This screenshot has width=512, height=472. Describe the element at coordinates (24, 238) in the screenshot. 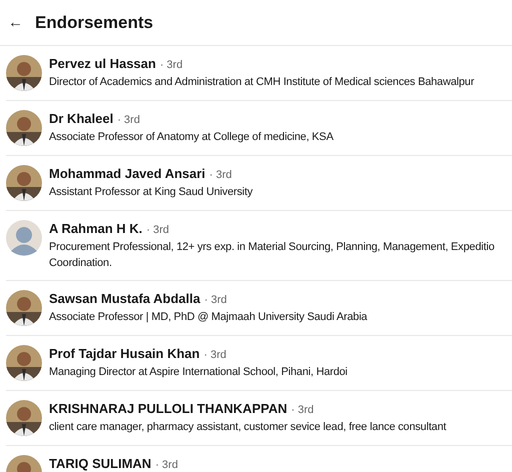

I see `avatar-icon` at that location.